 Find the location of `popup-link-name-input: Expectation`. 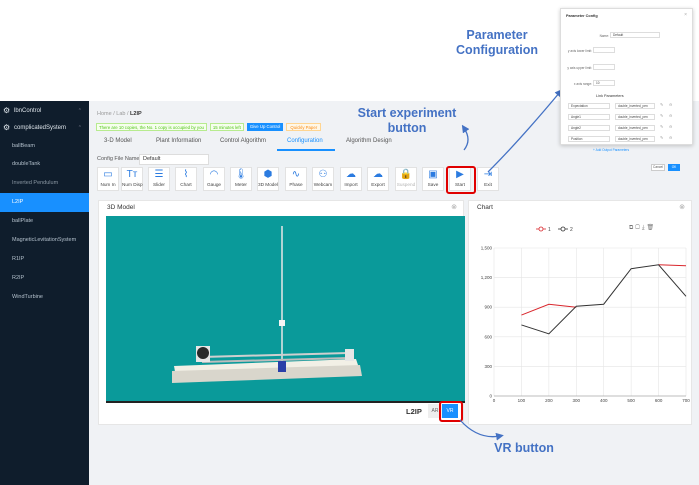

popup-link-name-input: Expectation is located at coordinates (589, 106).